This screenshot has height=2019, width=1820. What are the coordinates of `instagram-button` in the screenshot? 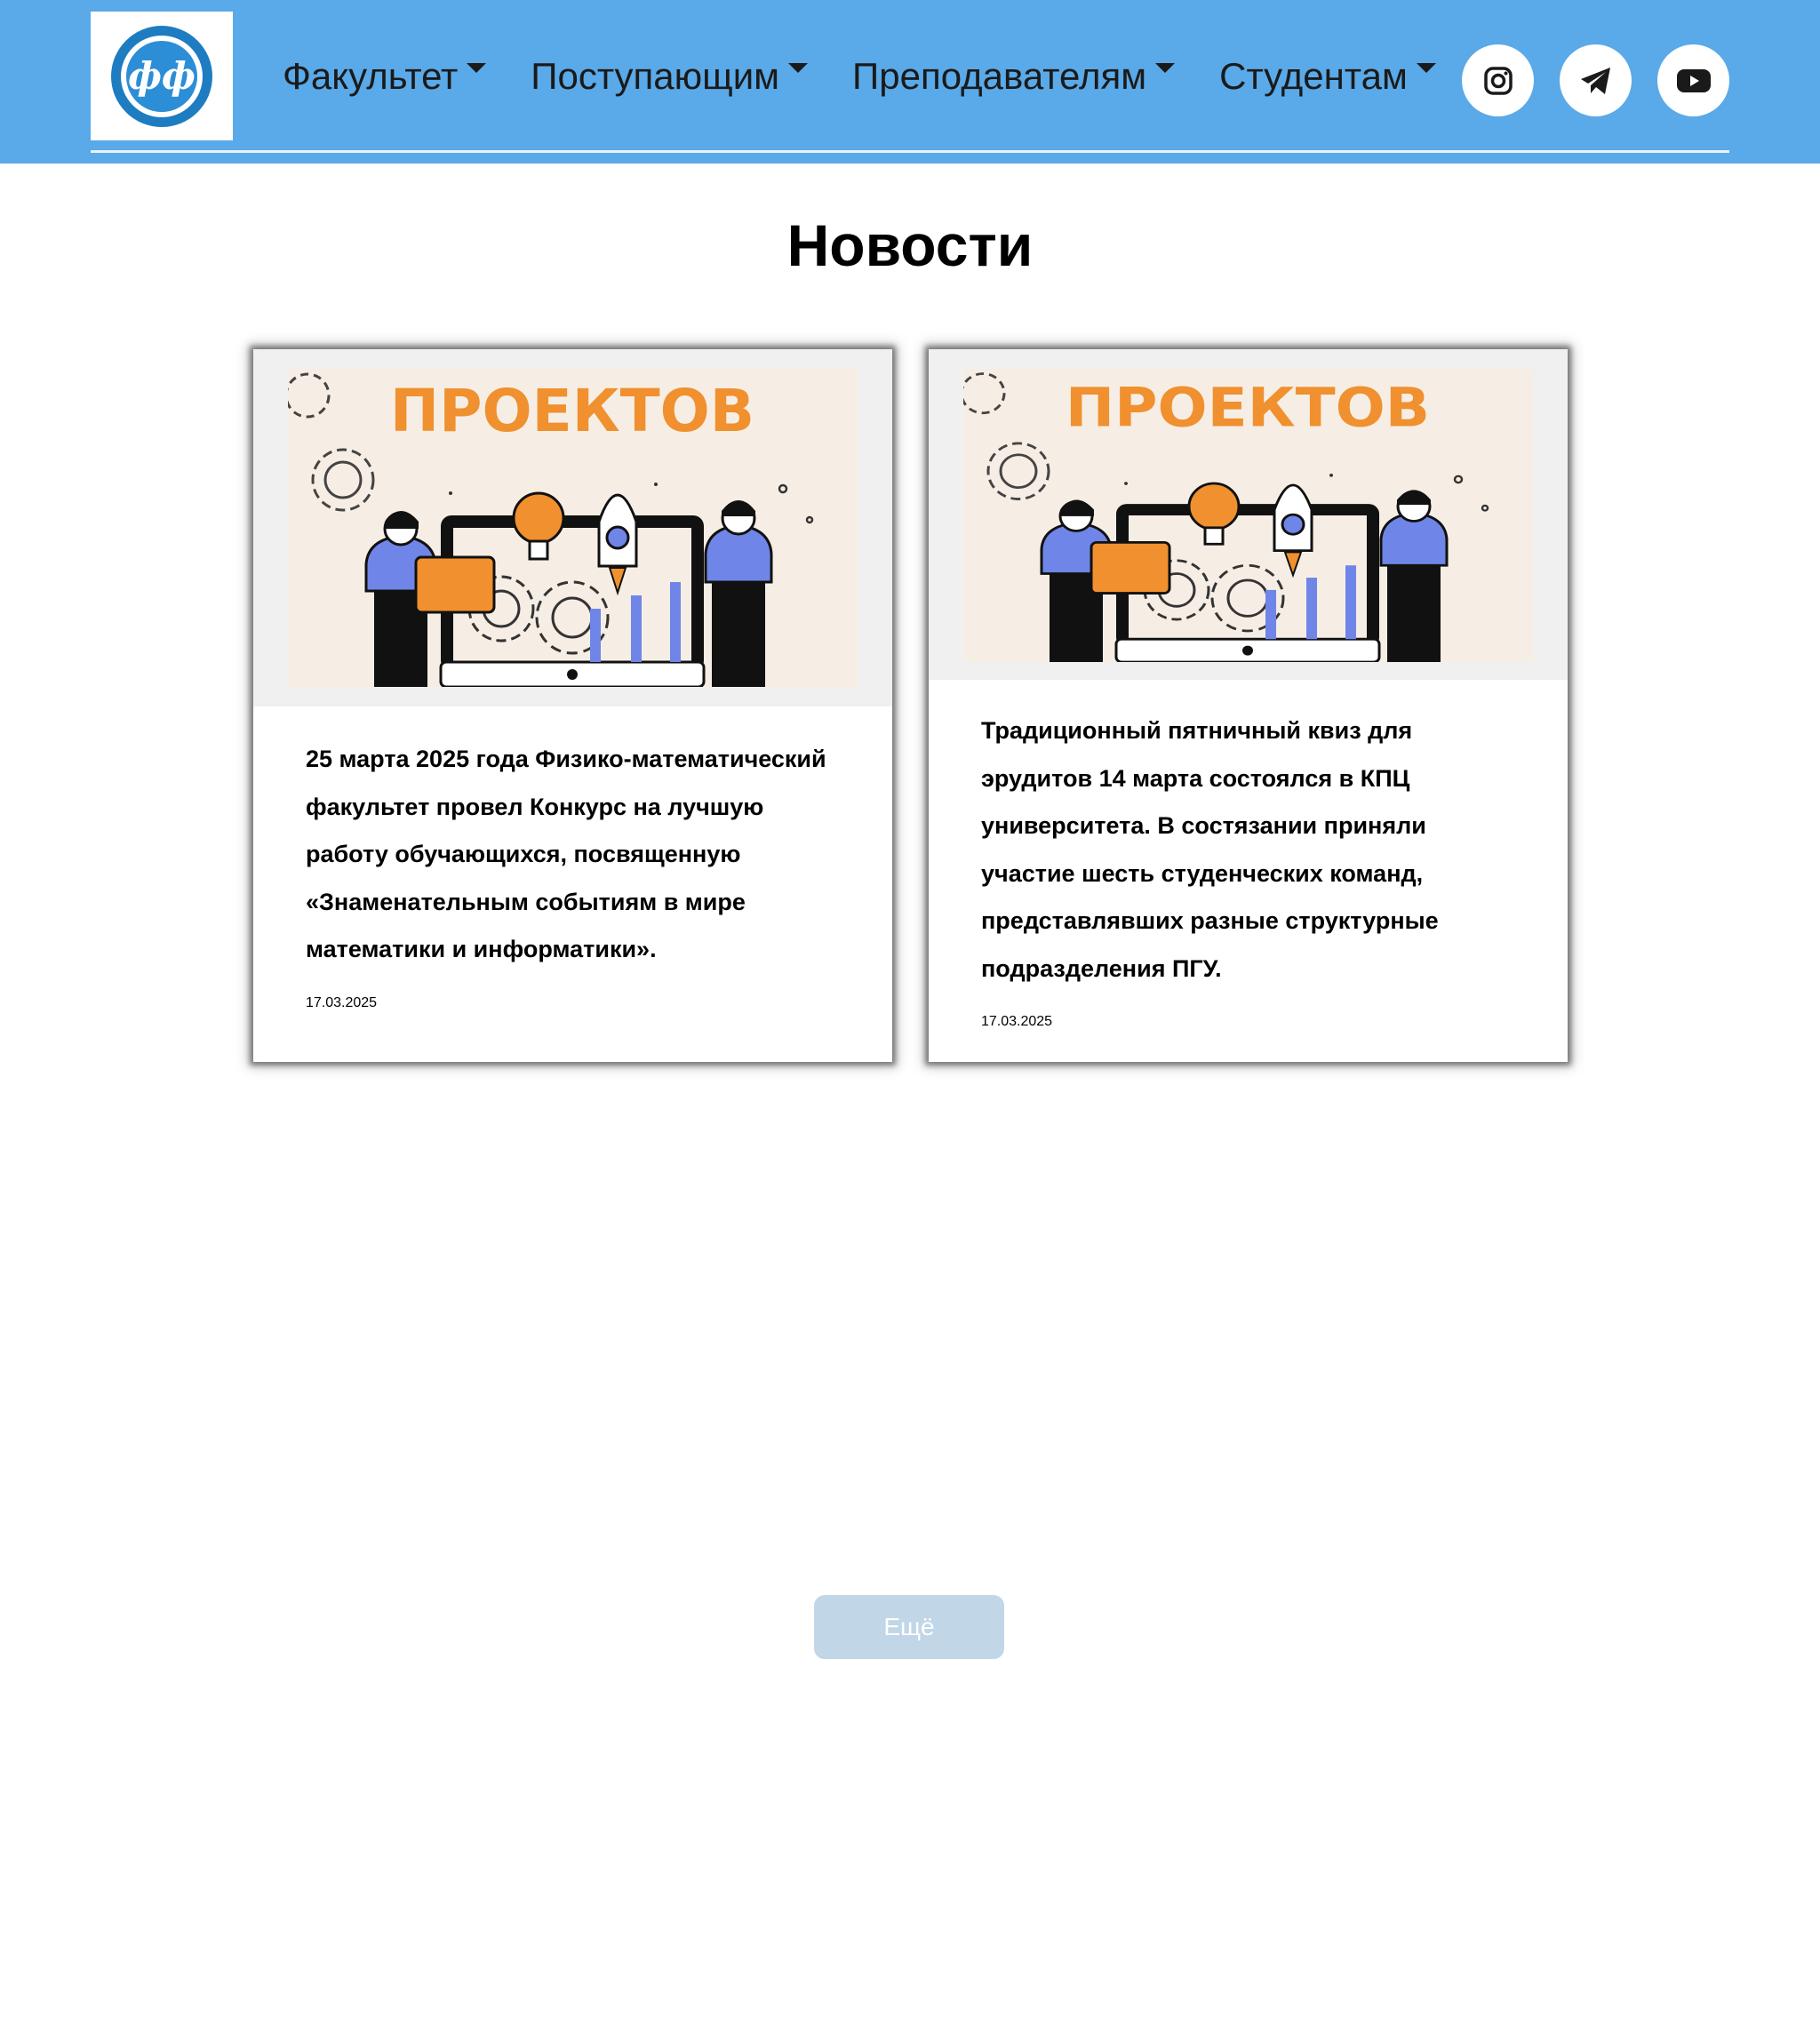 It's located at (1498, 80).